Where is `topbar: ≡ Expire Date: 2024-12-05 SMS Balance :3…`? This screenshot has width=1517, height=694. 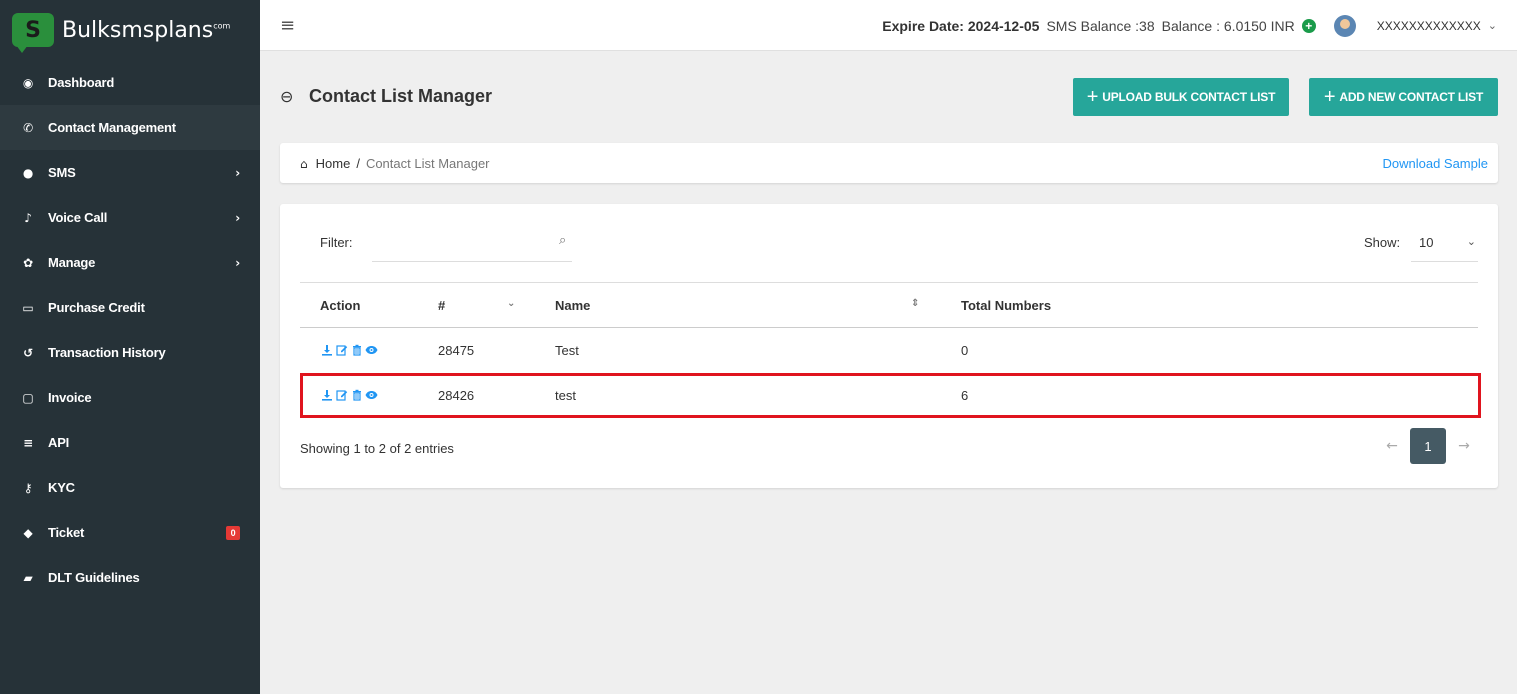
topbar: ≡ Expire Date: 2024-12-05 SMS Balance :3… is located at coordinates (888, 25).